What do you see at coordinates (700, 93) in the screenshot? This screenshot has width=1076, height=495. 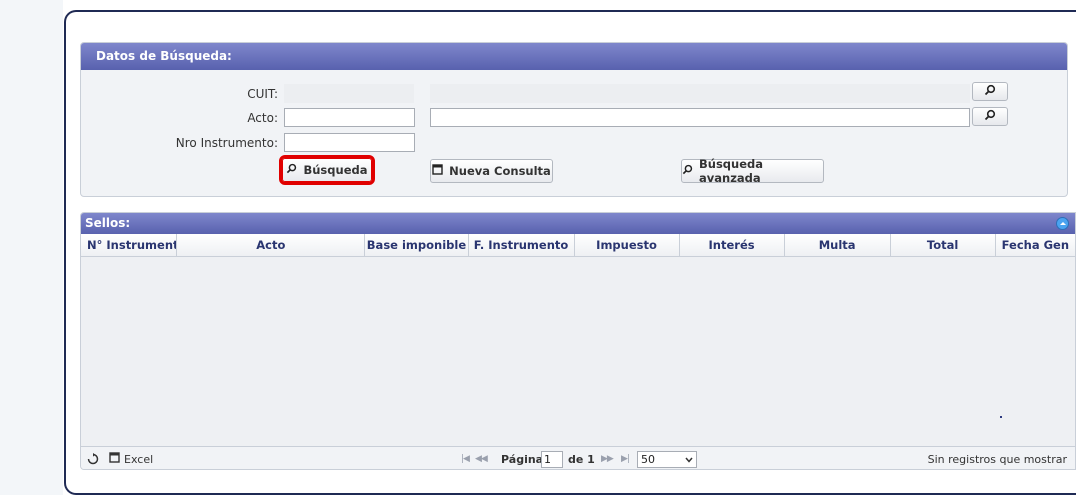 I see `cuit-name-input` at bounding box center [700, 93].